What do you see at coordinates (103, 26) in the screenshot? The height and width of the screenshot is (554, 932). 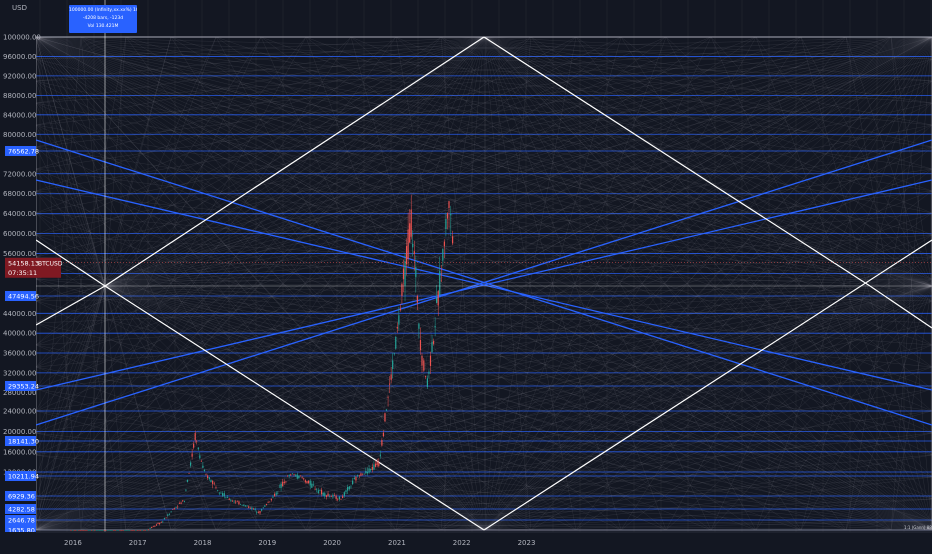 I see `tooltip-line-3: Vol 130.421M` at bounding box center [103, 26].